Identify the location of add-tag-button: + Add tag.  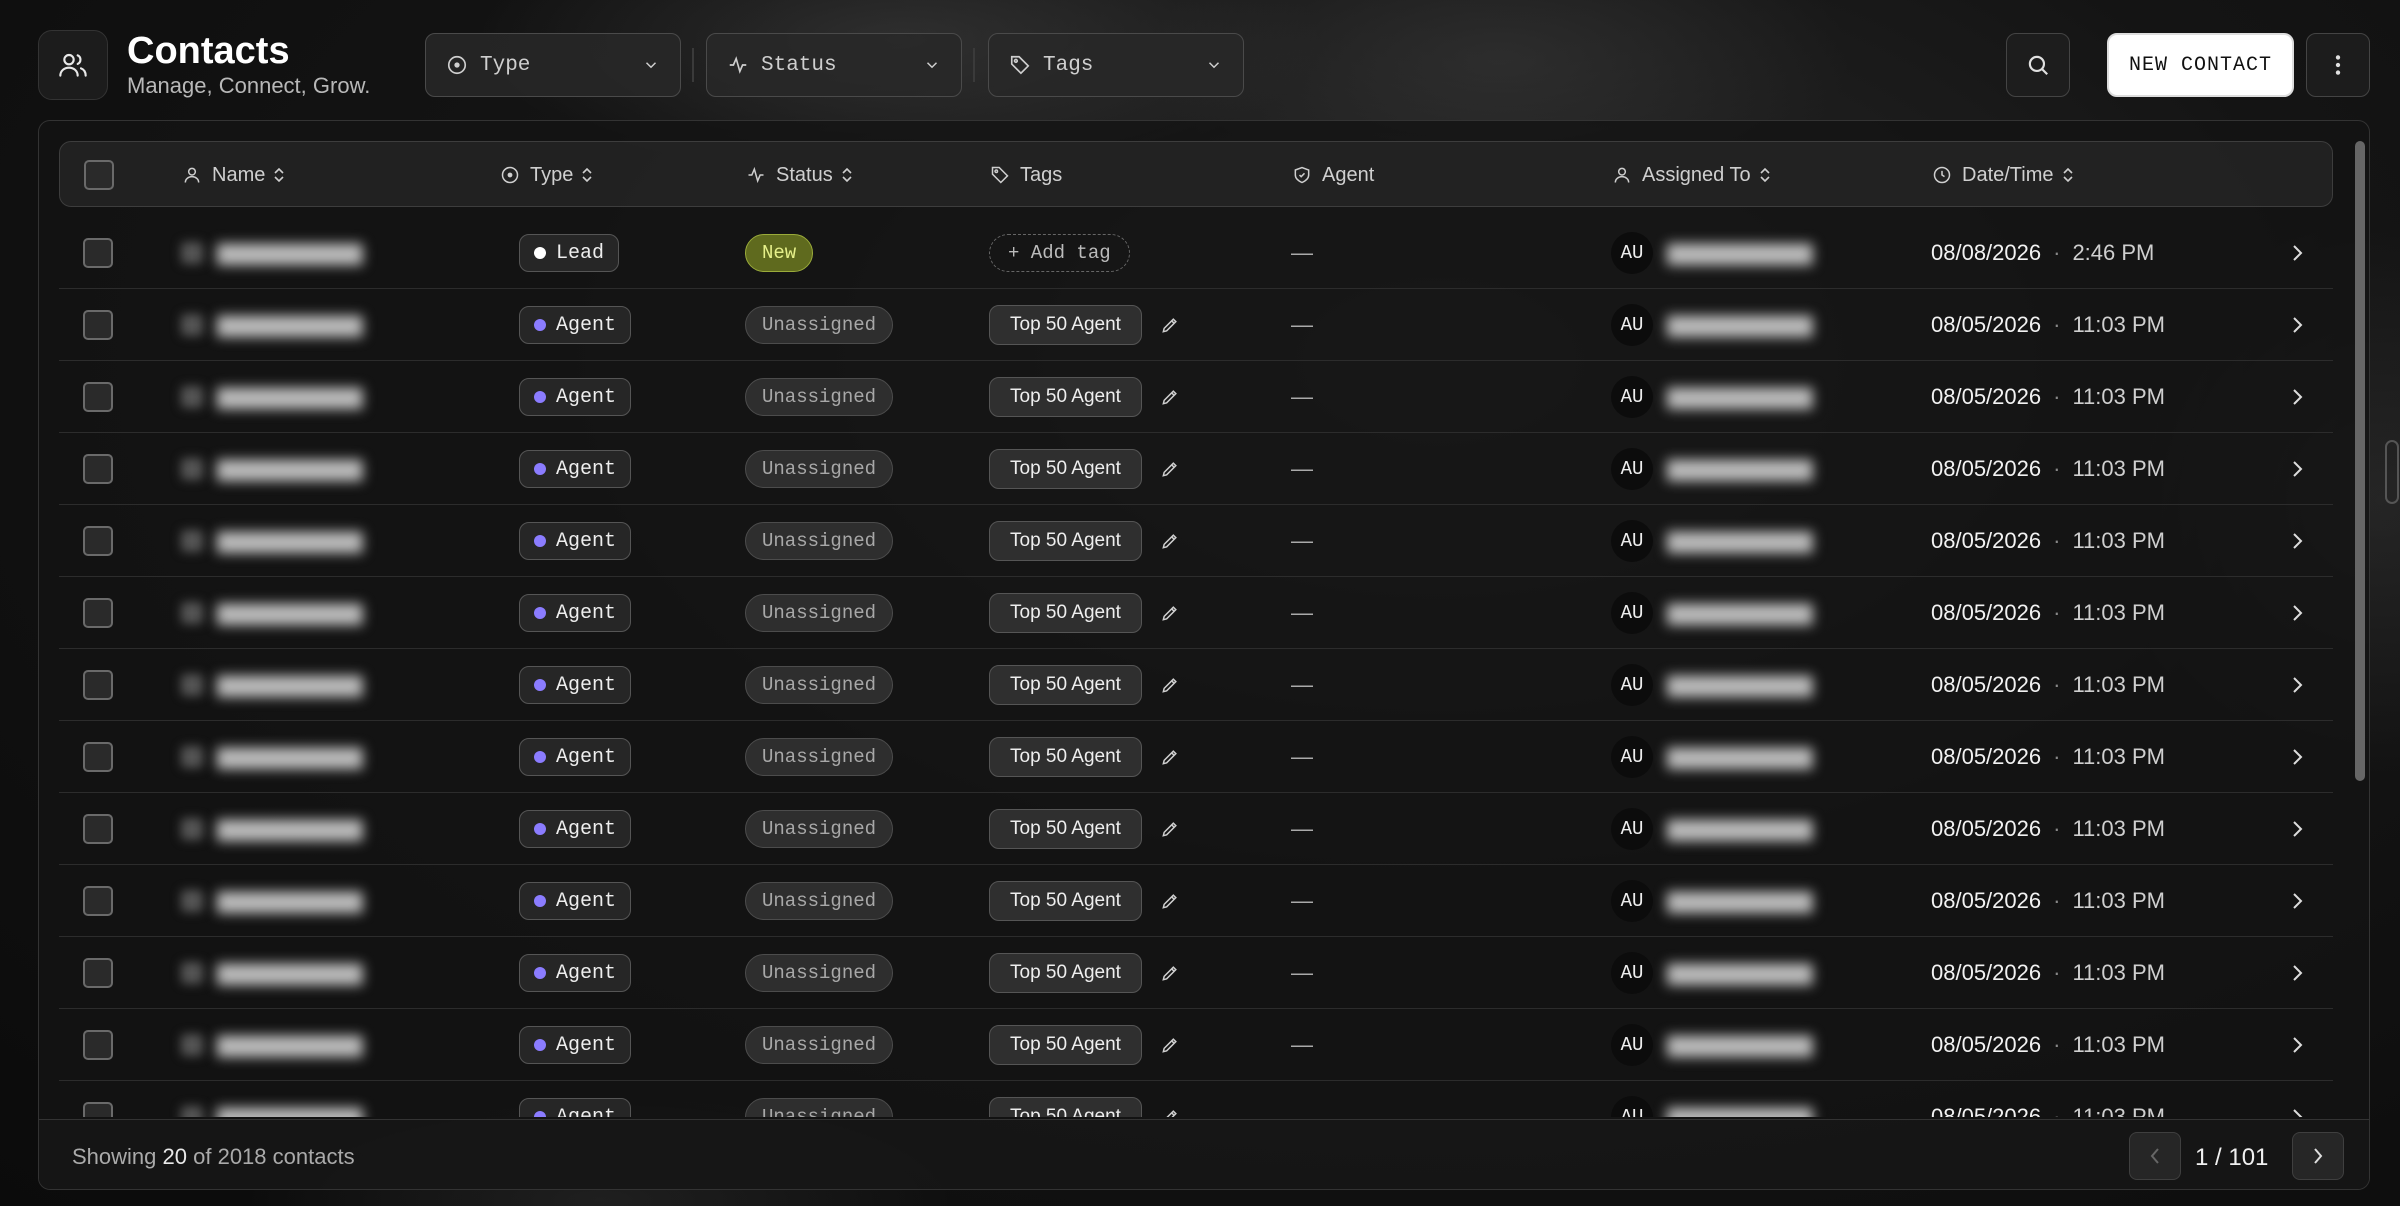
(1059, 253).